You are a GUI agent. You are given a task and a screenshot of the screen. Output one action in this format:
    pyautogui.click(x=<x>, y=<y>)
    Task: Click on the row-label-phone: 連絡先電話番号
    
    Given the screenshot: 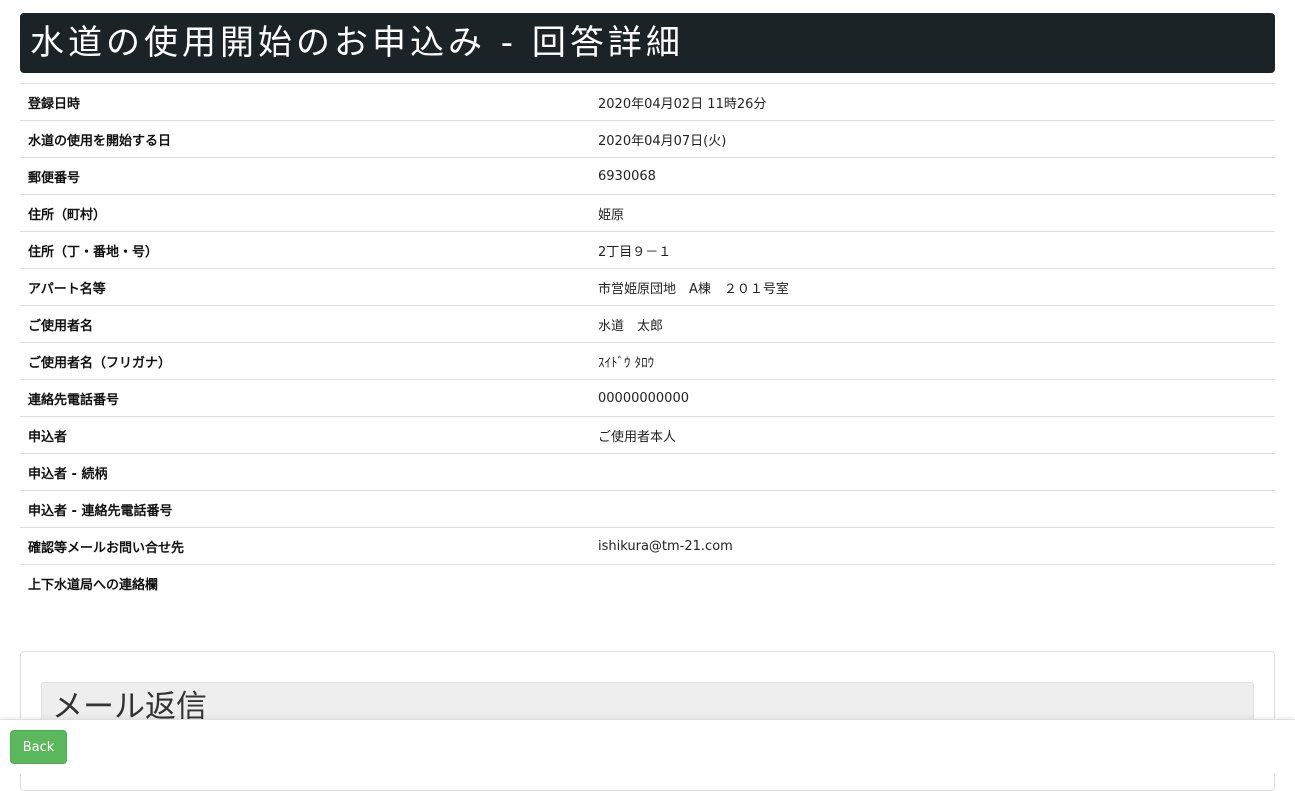 What is the action you would take?
    pyautogui.click(x=74, y=400)
    